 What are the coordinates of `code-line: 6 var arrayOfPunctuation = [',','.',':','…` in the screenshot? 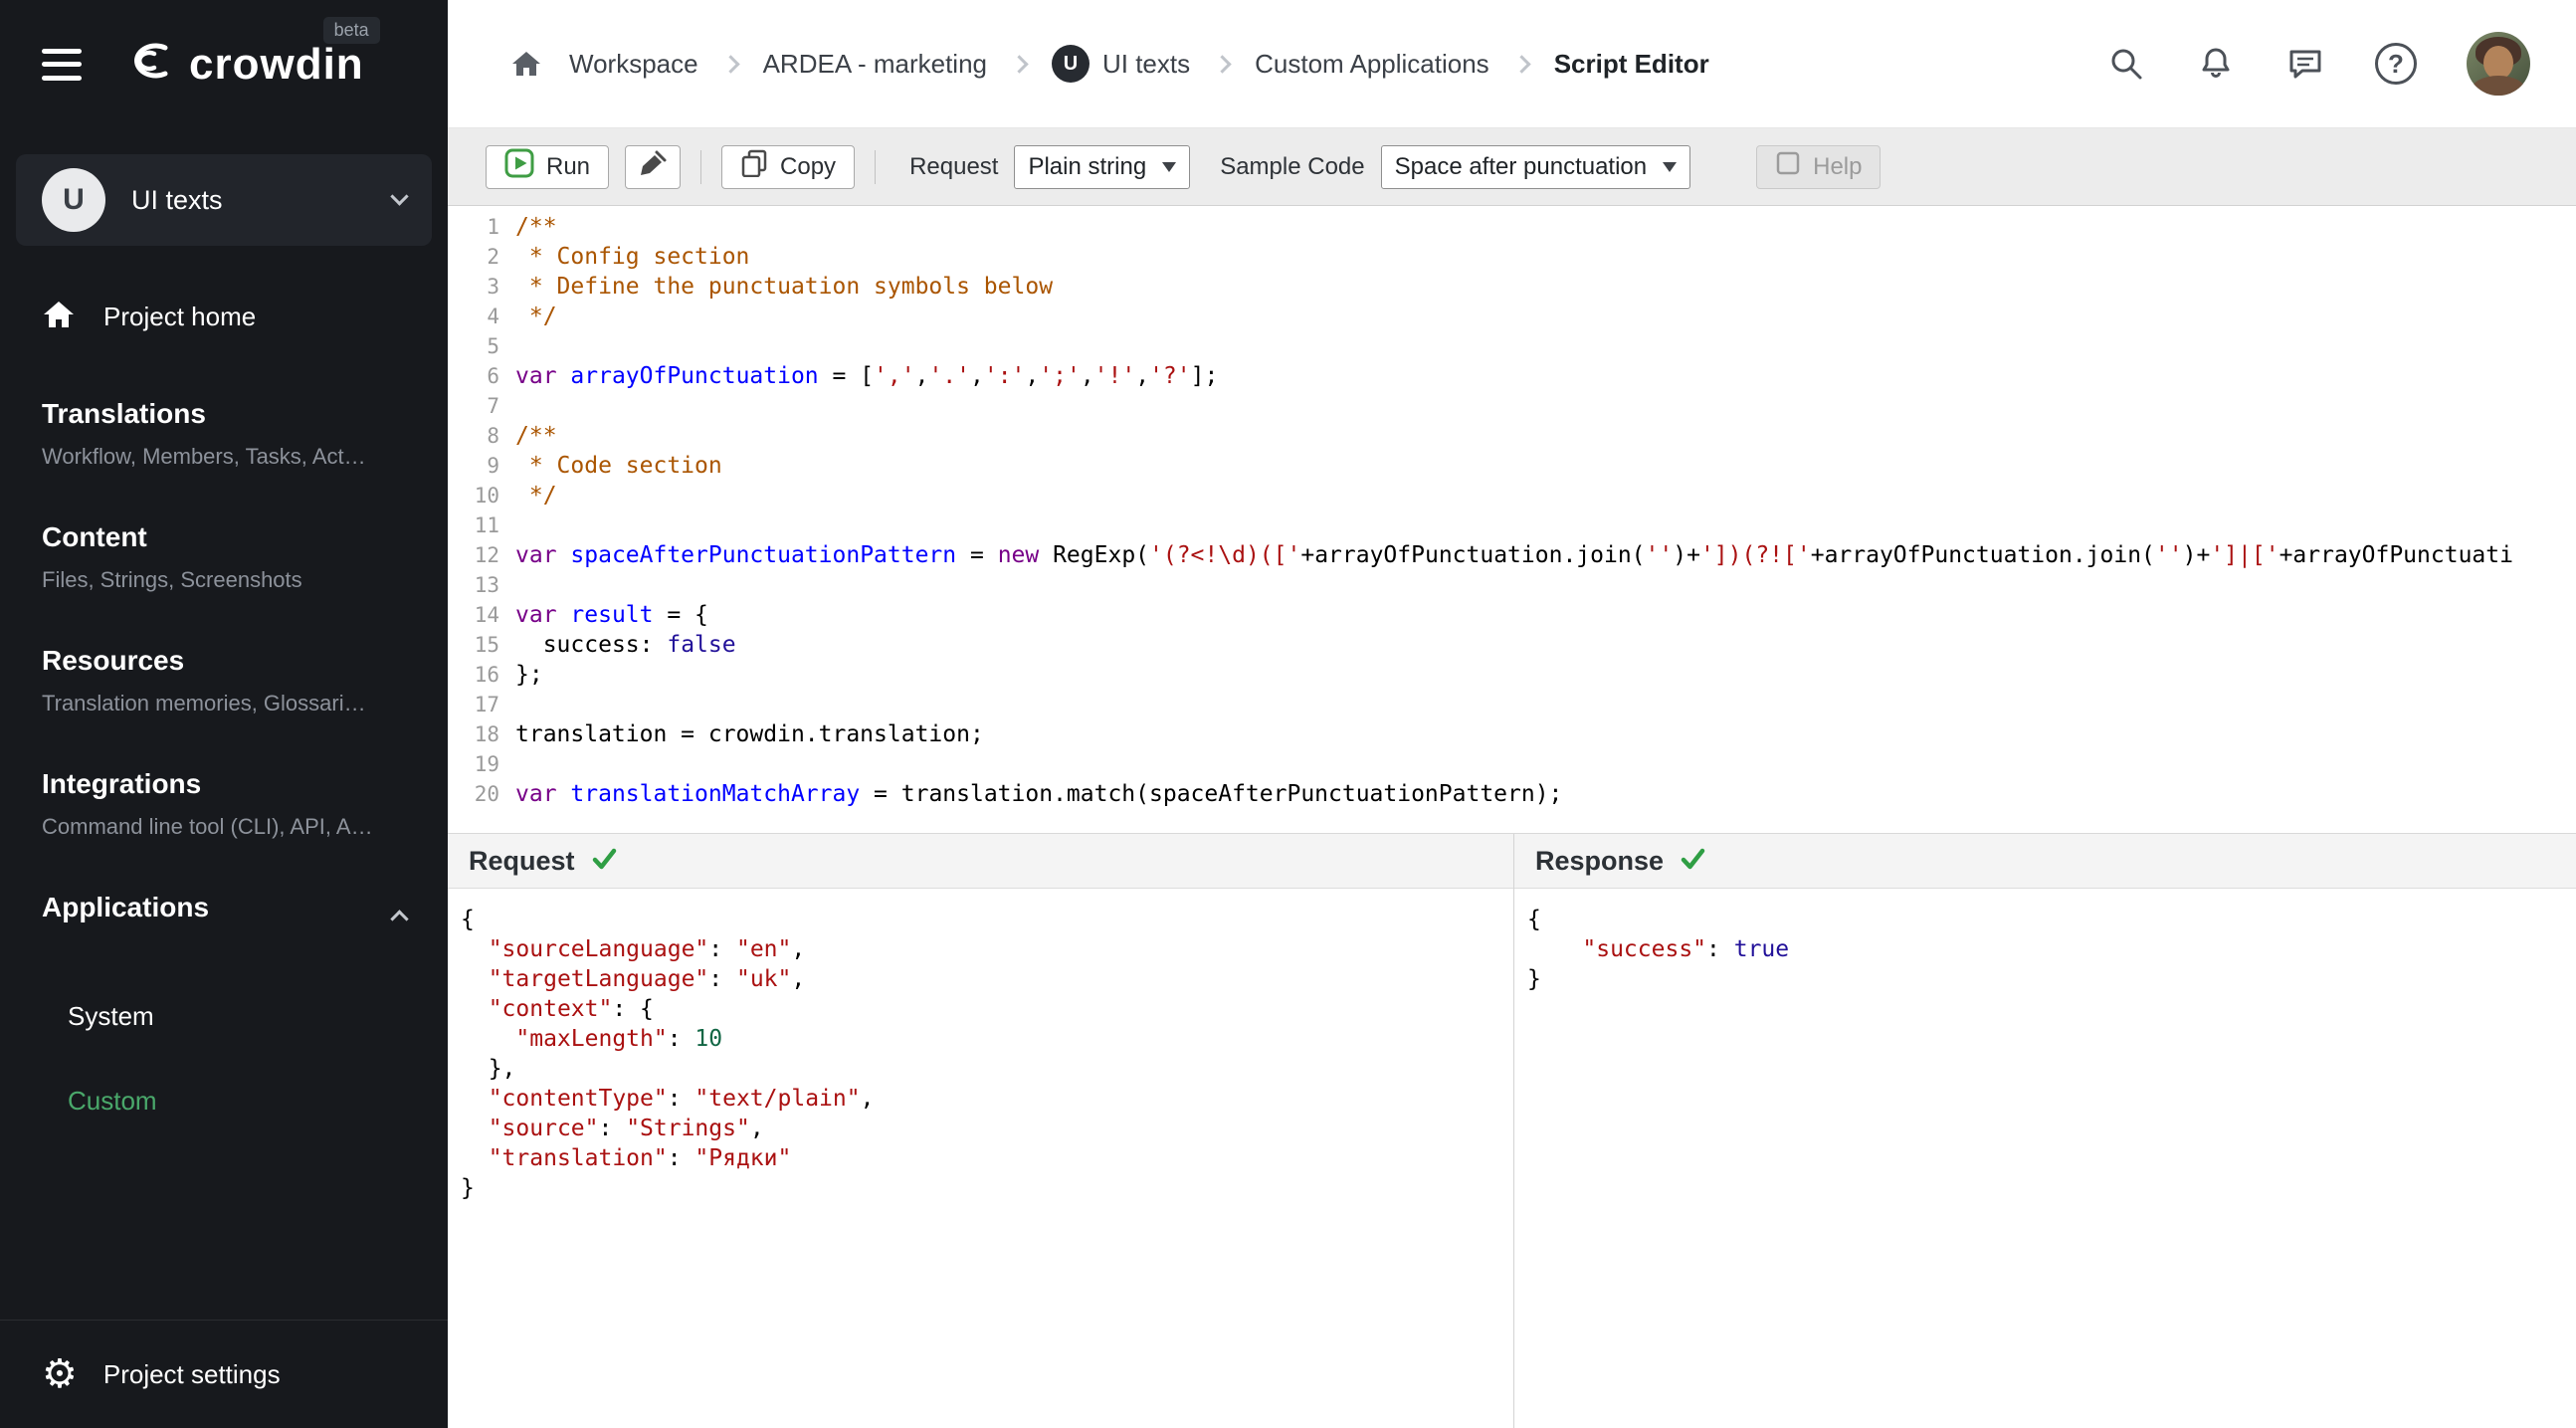 It's located at (1512, 376).